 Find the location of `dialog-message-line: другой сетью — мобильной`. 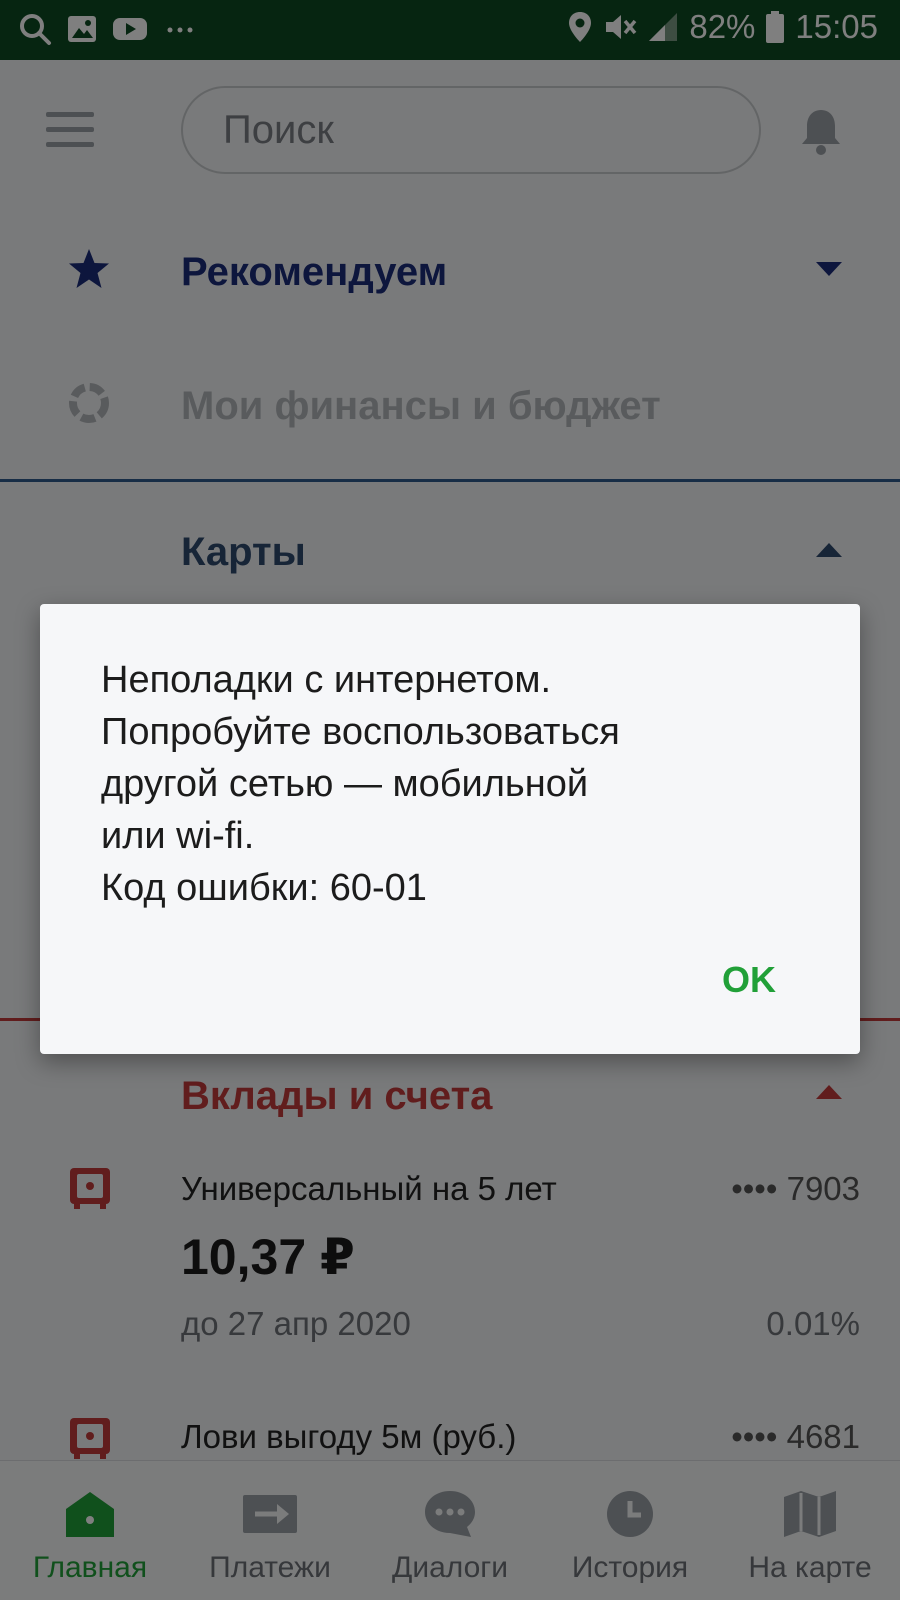

dialog-message-line: другой сетью — мобильной is located at coordinates (345, 784).